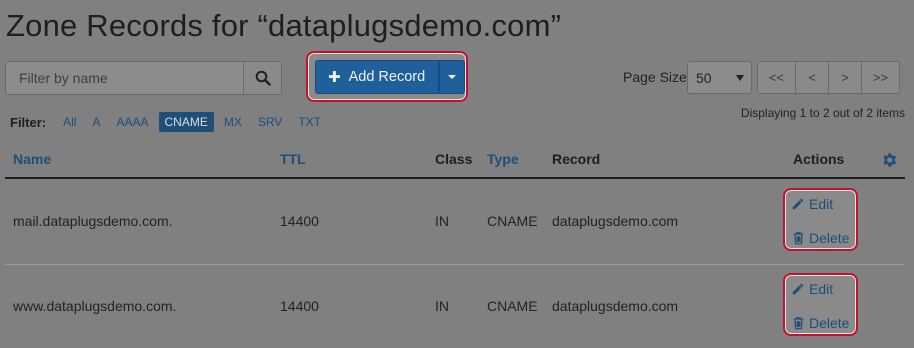 The image size is (914, 348). What do you see at coordinates (387, 77) in the screenshot?
I see `add-record-label: Add Record` at bounding box center [387, 77].